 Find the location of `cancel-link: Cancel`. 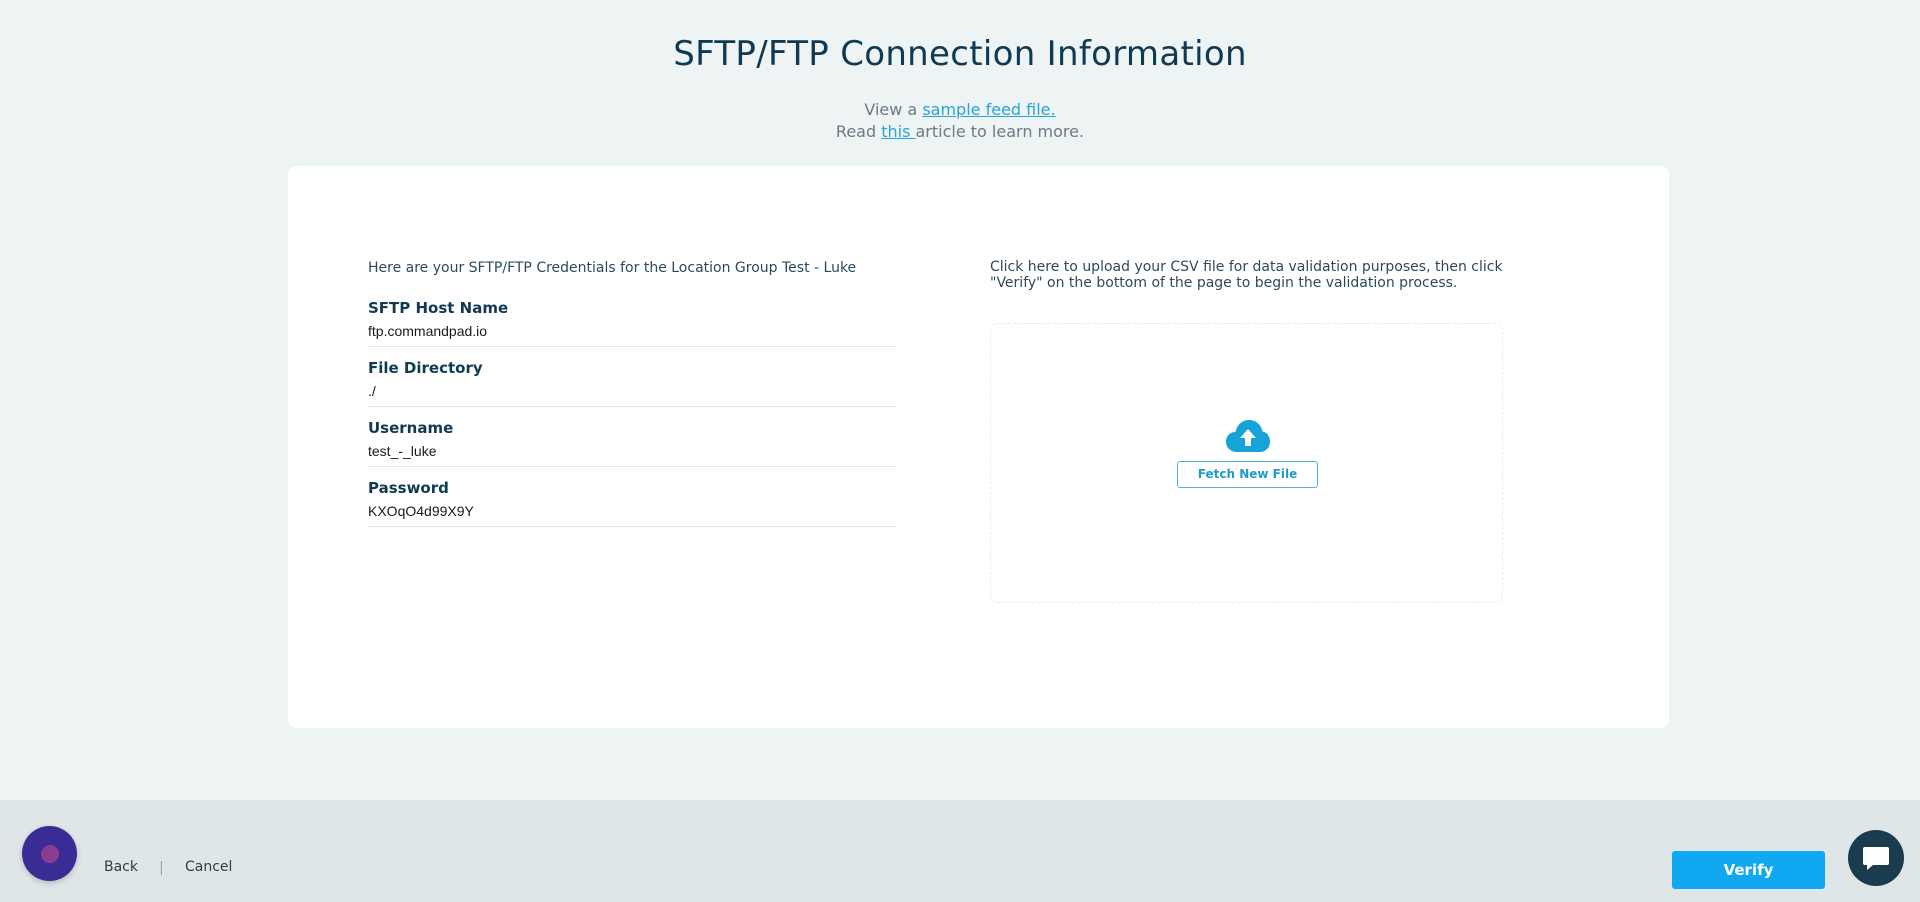

cancel-link: Cancel is located at coordinates (208, 867).